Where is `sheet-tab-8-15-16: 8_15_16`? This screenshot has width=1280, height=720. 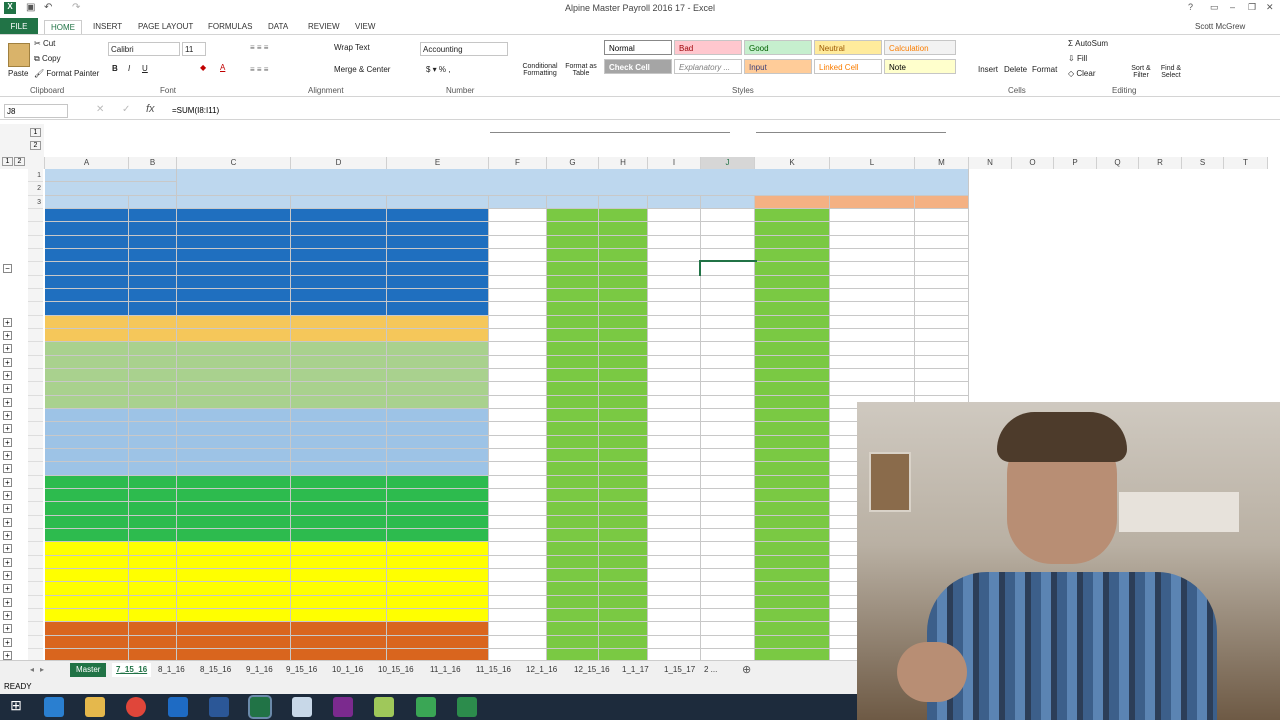 sheet-tab-8-15-16: 8_15_16 is located at coordinates (215, 670).